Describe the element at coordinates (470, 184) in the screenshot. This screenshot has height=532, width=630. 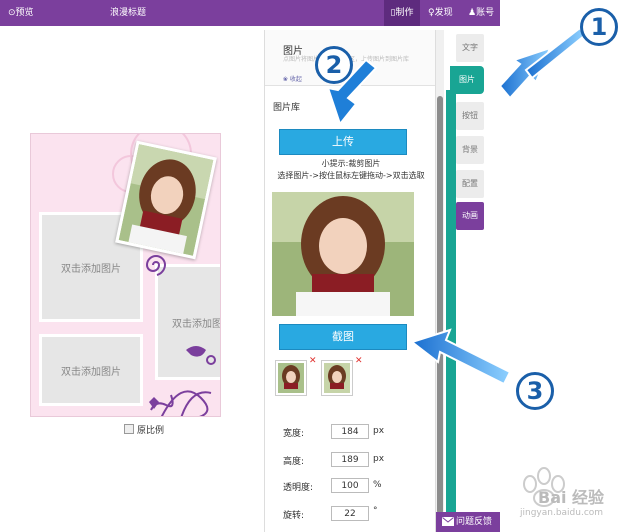
I see `tab-config: 配置` at that location.